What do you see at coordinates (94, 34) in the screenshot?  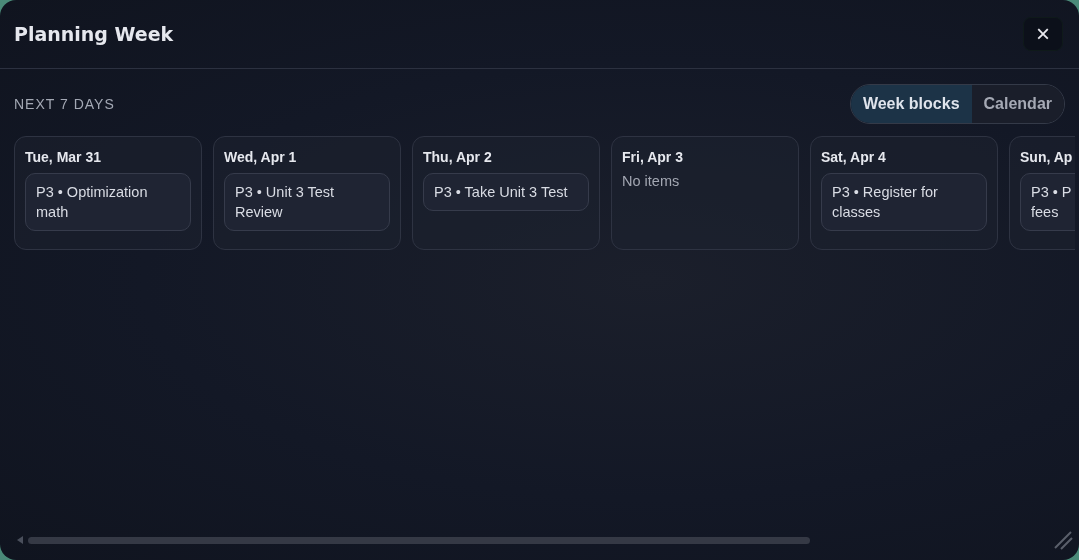 I see `dialog-title: Planning Week` at bounding box center [94, 34].